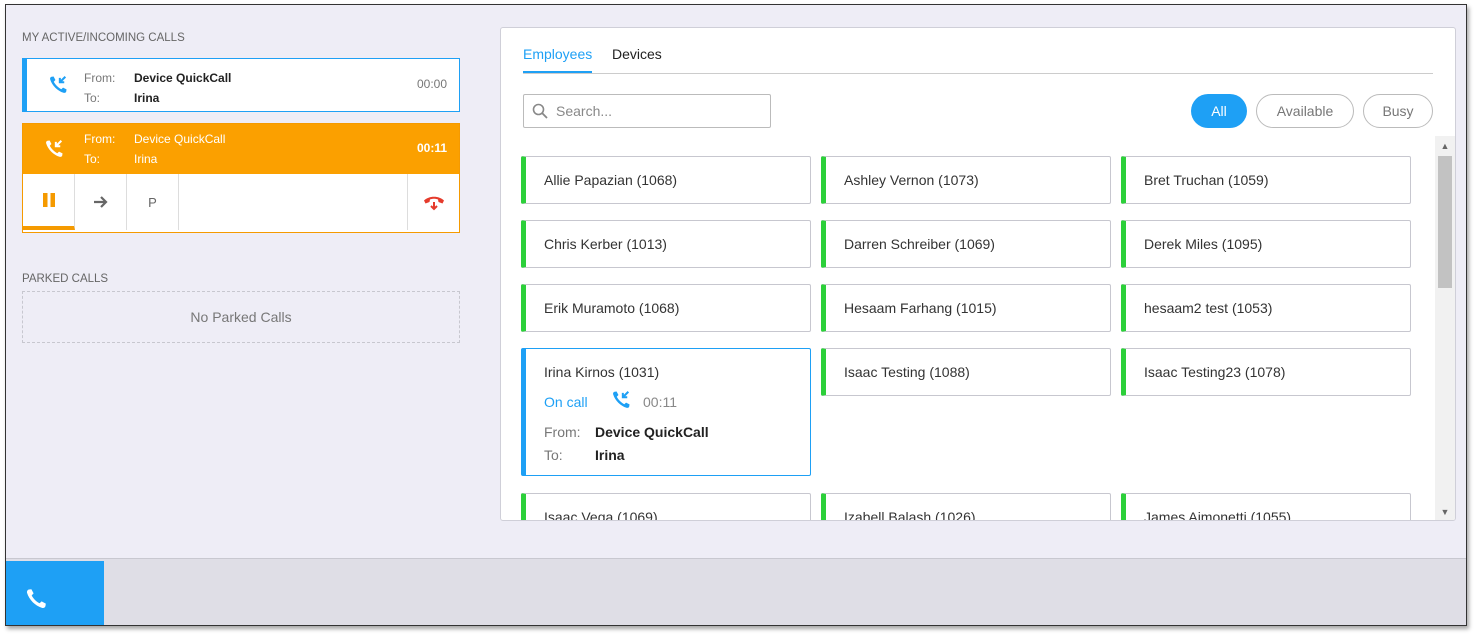  What do you see at coordinates (1266, 244) in the screenshot?
I see `employee-card: Derek Miles (1095)` at bounding box center [1266, 244].